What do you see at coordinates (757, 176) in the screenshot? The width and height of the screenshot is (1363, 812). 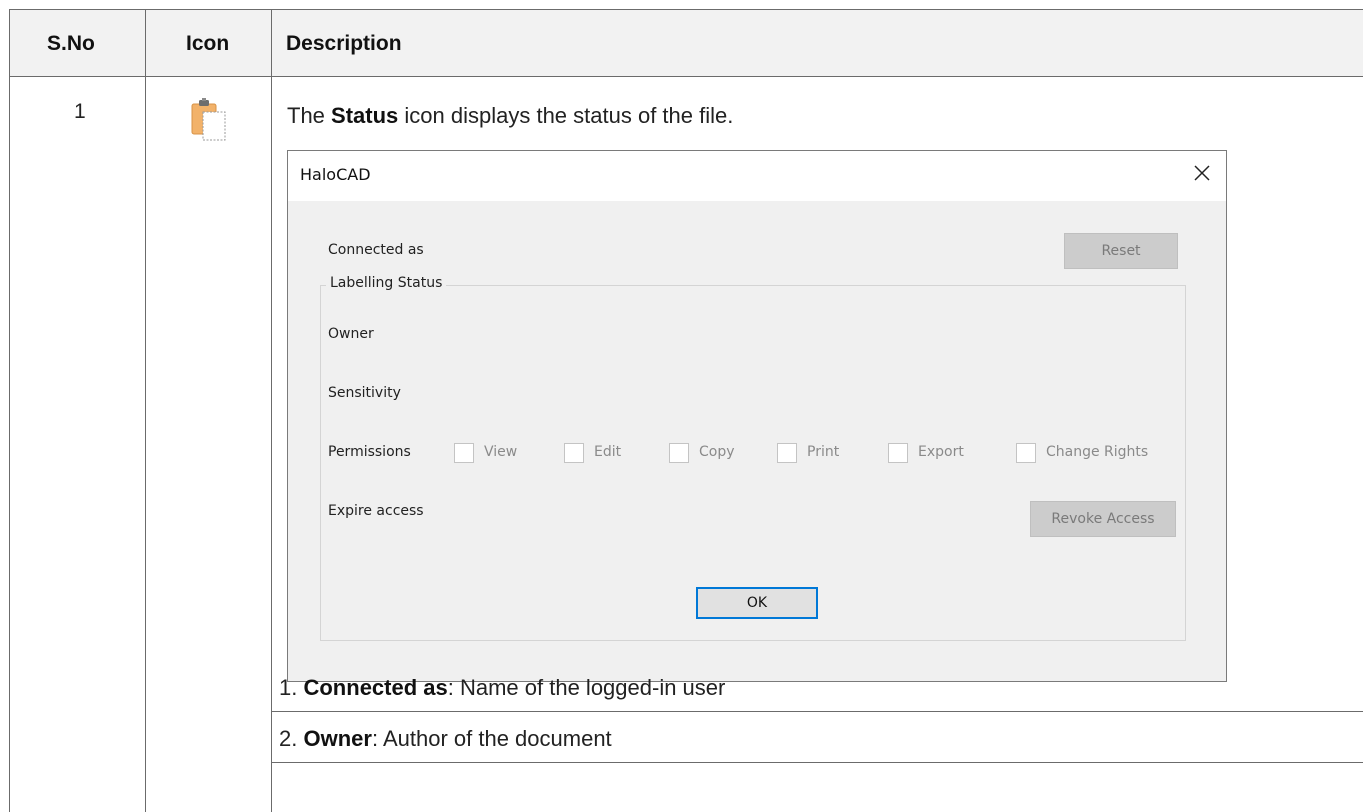 I see `dialog-titlebar: HaloCAD` at bounding box center [757, 176].